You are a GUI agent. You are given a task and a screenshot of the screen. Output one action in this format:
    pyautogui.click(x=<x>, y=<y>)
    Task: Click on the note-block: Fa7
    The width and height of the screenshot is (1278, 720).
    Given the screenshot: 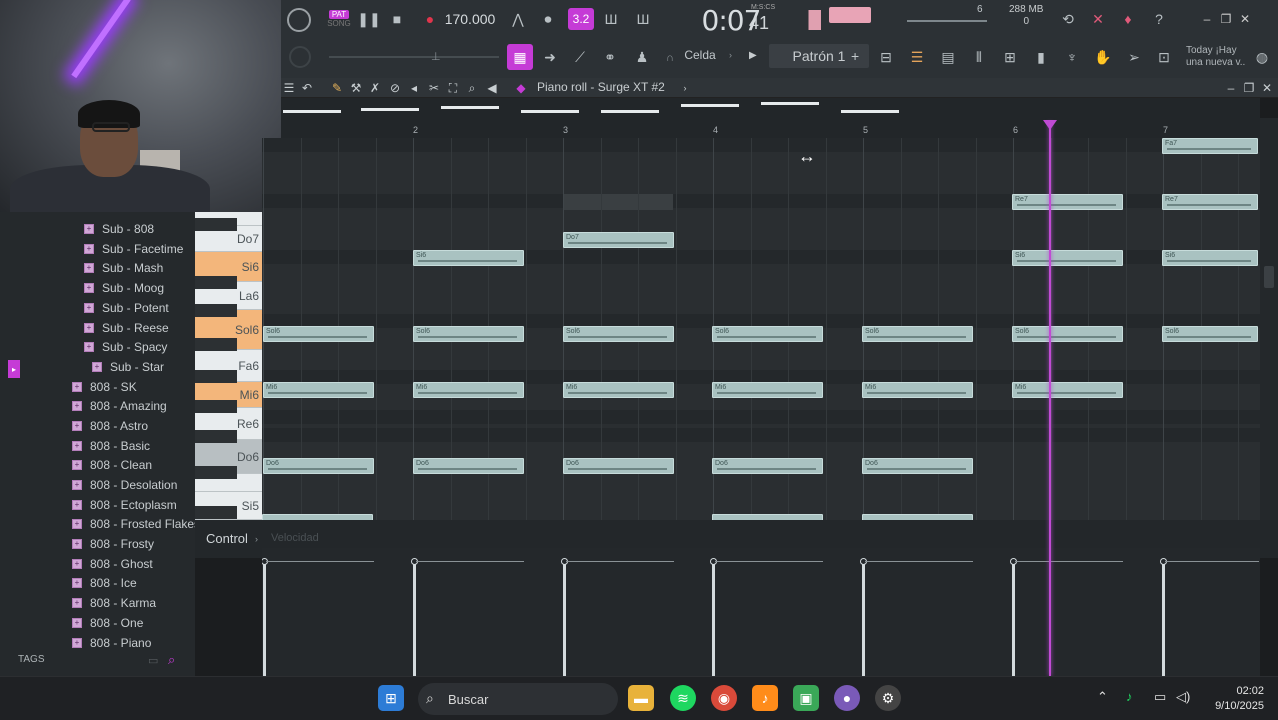 What is the action you would take?
    pyautogui.click(x=1210, y=146)
    